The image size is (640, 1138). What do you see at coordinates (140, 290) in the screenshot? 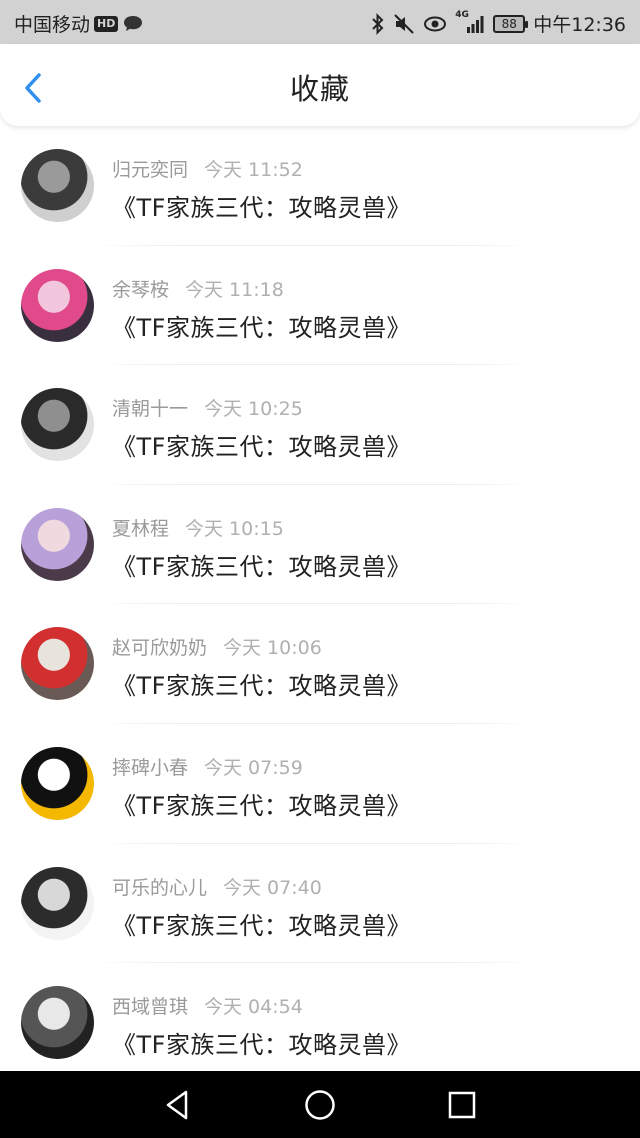
I see `user-name: 余琴桉` at bounding box center [140, 290].